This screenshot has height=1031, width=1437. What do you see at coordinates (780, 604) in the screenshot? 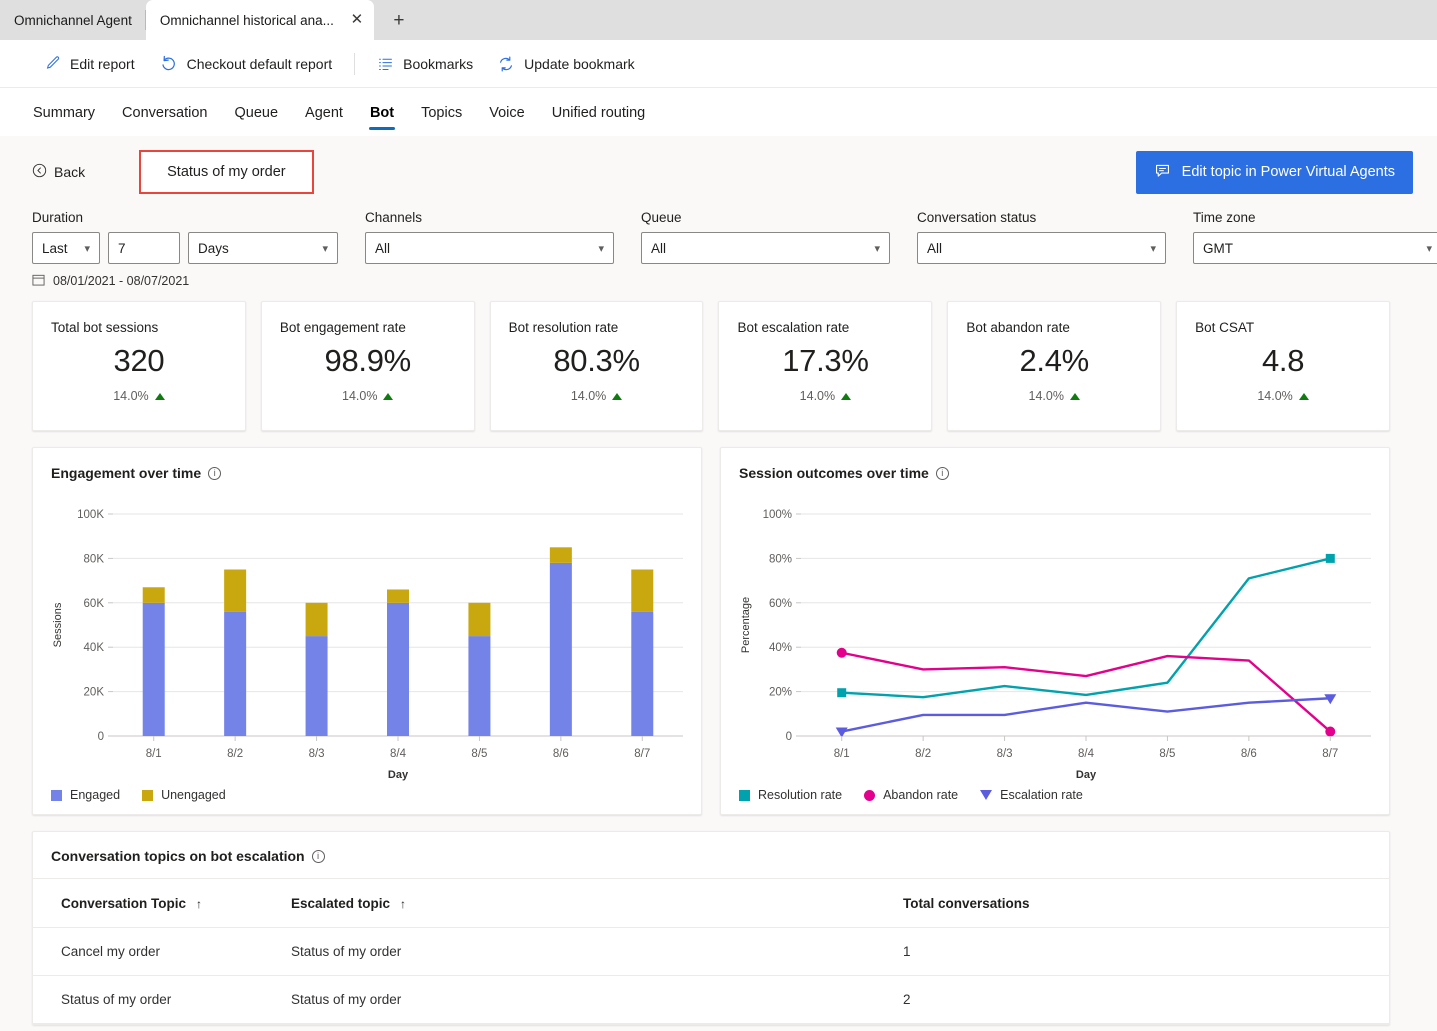
I see `svg-text: 60%` at bounding box center [780, 604].